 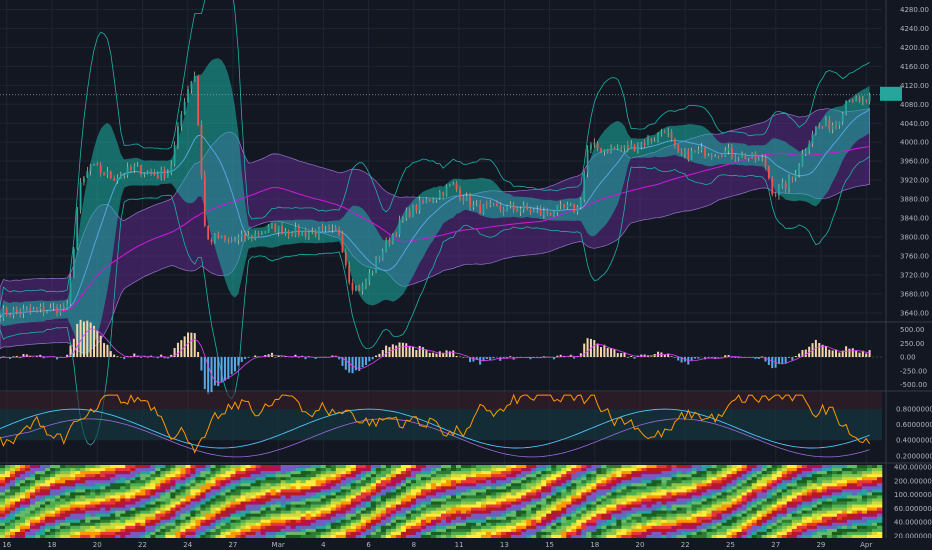 I want to click on line-oscillator-panel, so click(x=441, y=425).